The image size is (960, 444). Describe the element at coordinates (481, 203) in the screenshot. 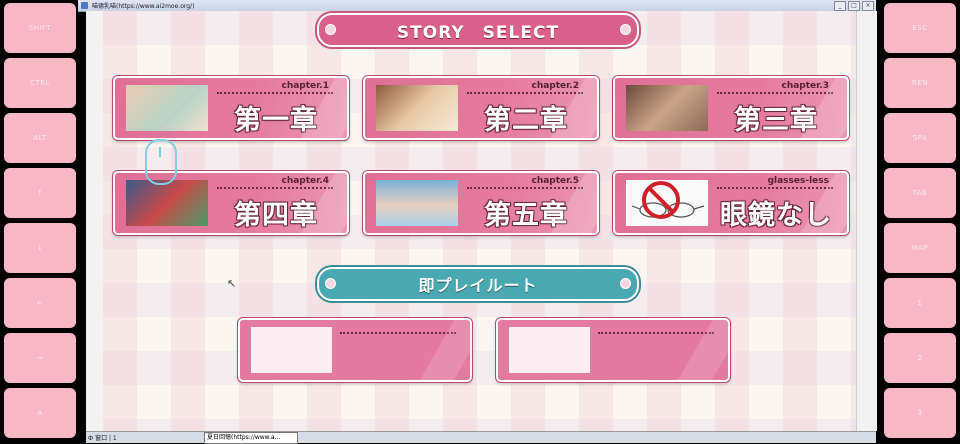

I see `chapter-card-5: chapter.5 第五章` at that location.